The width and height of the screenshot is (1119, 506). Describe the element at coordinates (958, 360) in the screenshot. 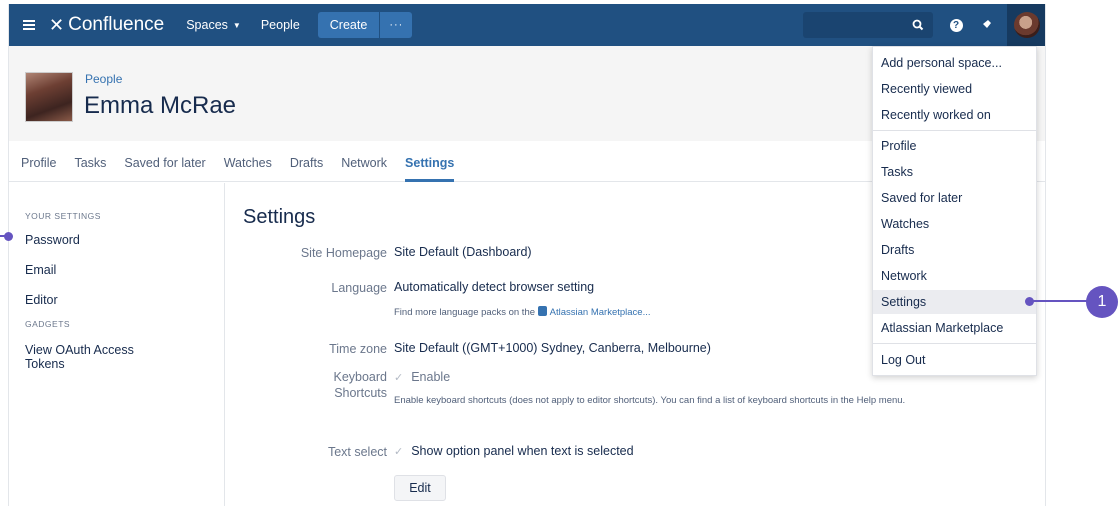

I see `menu-item-log-out: Log Out` at that location.